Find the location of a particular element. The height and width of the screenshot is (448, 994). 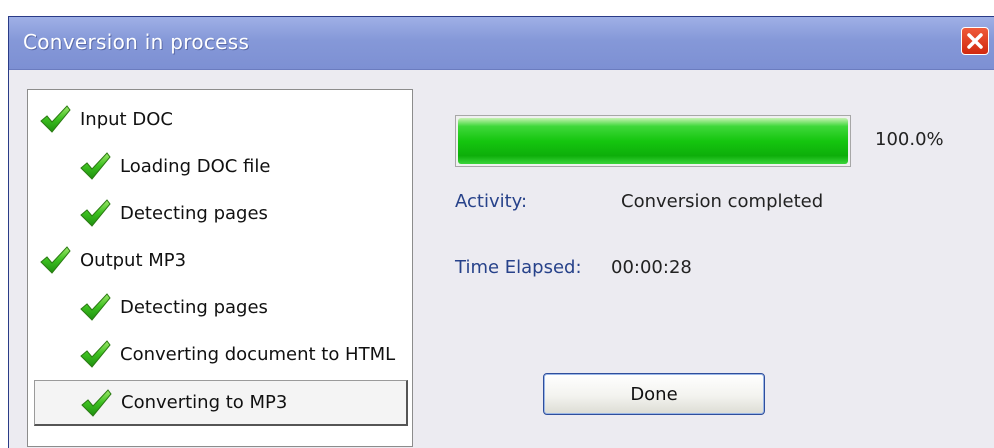

step-label: Converting to MP3 is located at coordinates (204, 402).